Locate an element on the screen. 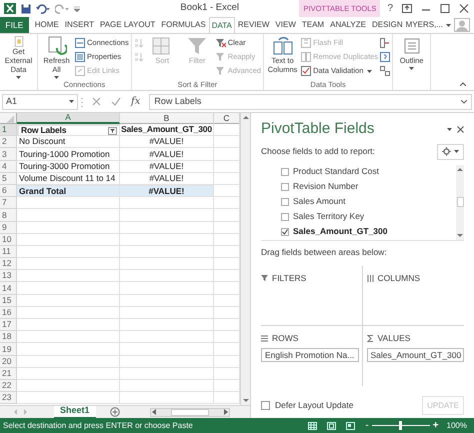 This screenshot has width=474, height=433. relationship-icon is located at coordinates (385, 71).